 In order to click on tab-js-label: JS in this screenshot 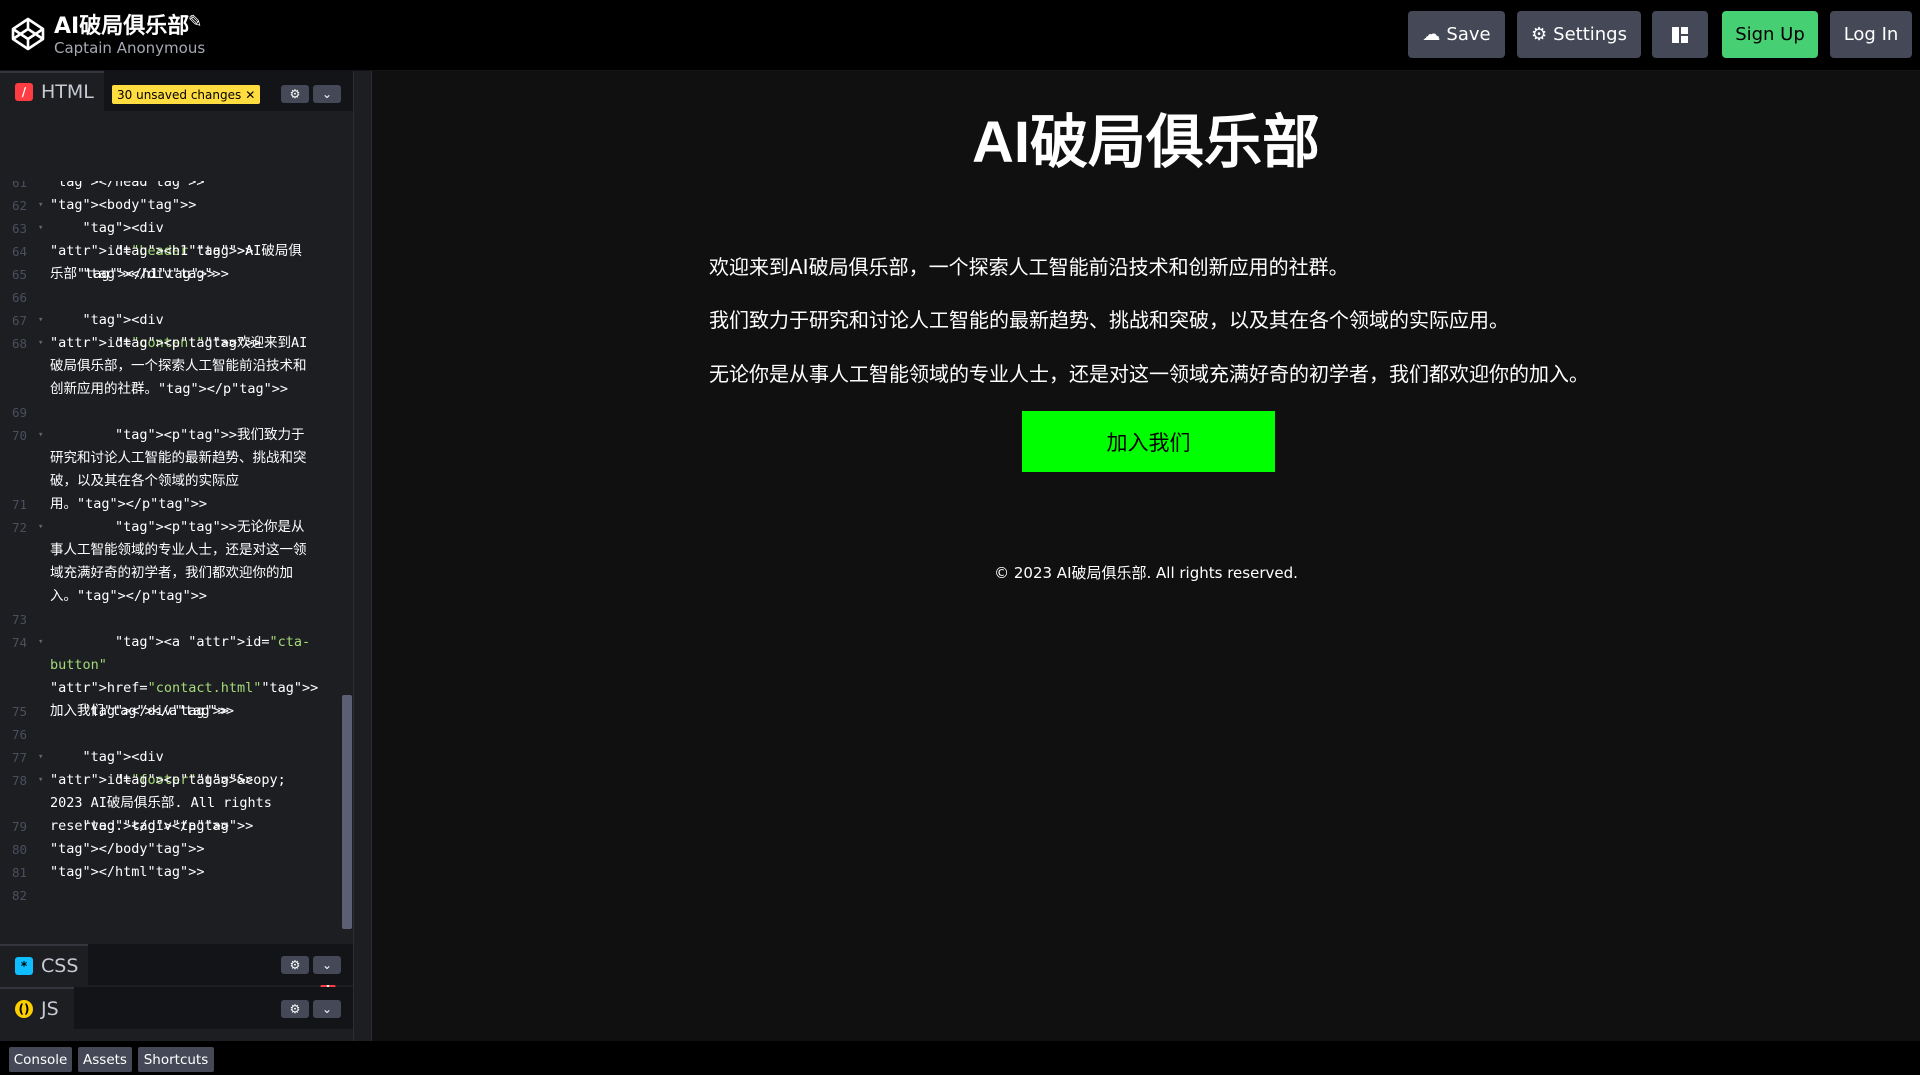, I will do `click(50, 1009)`.